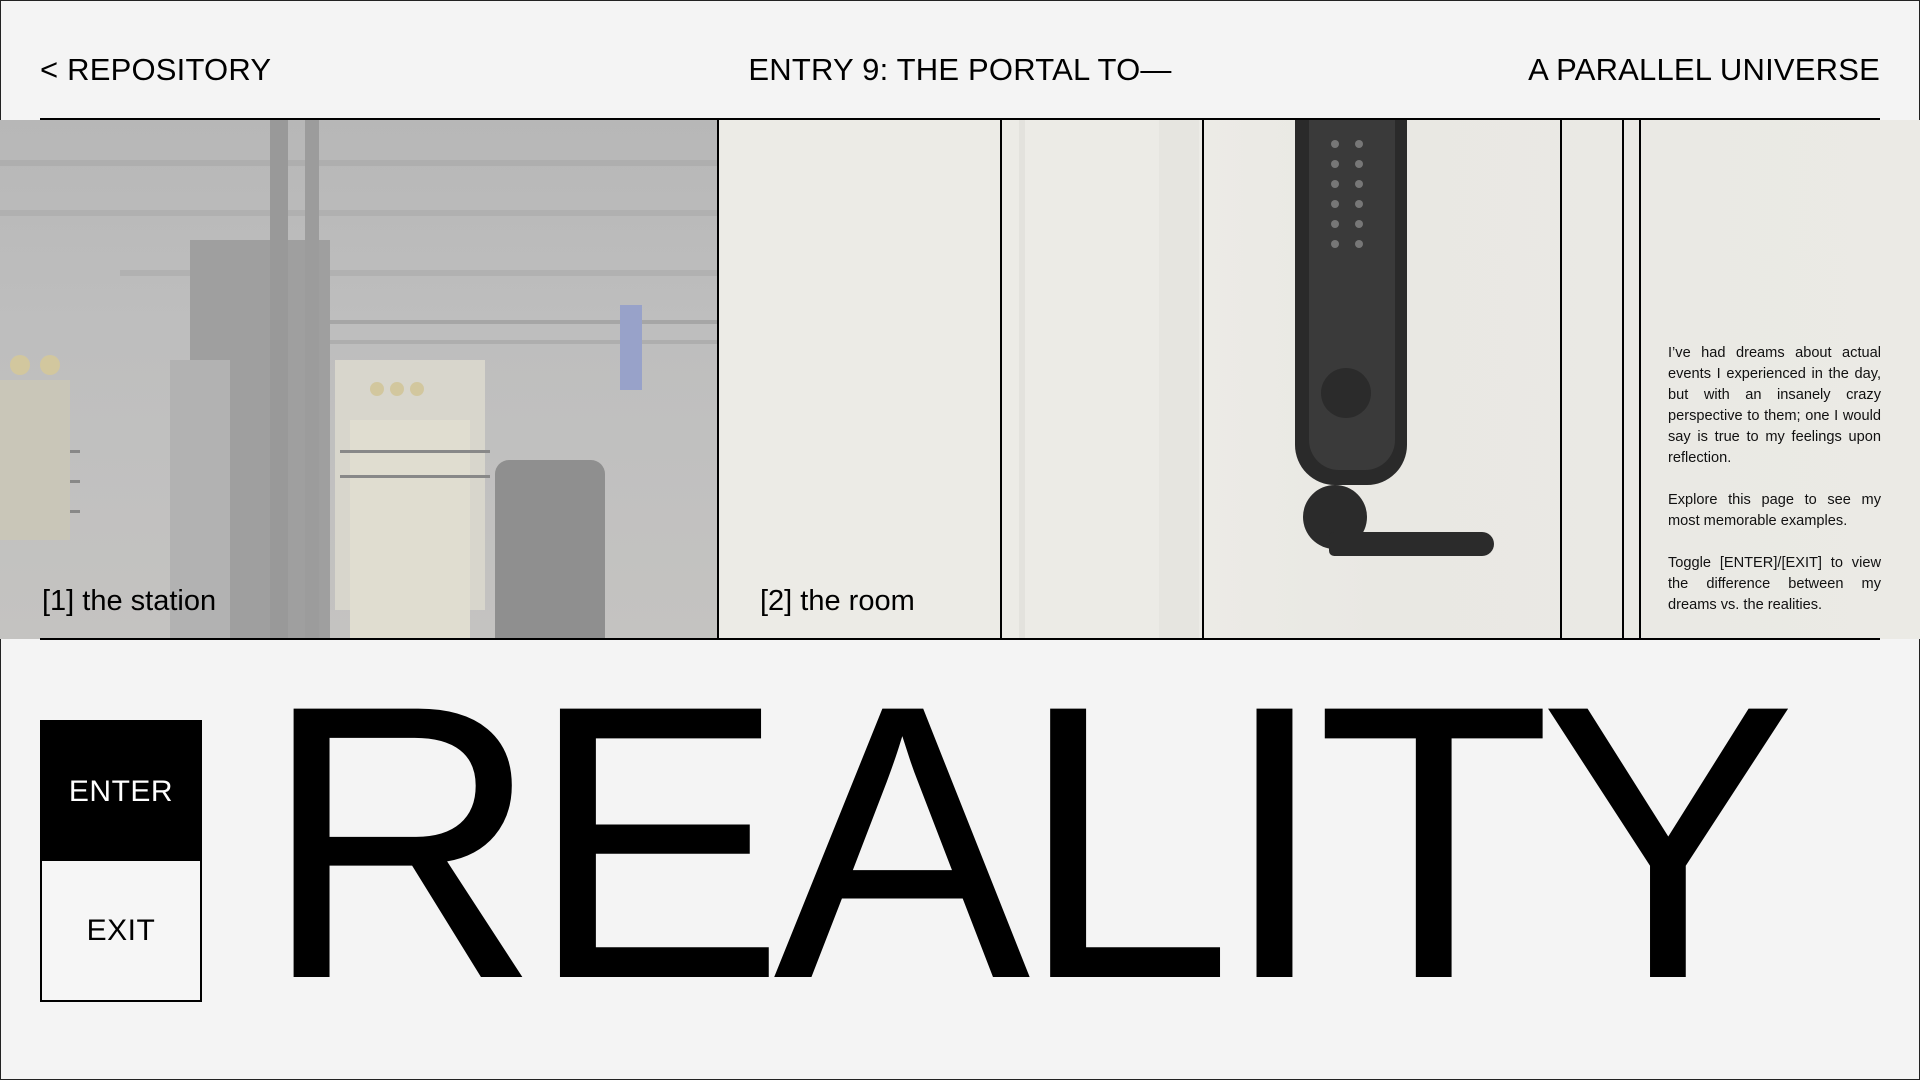 This screenshot has height=1080, width=1920. I want to click on station-panel-label: [1] the station, so click(129, 601).